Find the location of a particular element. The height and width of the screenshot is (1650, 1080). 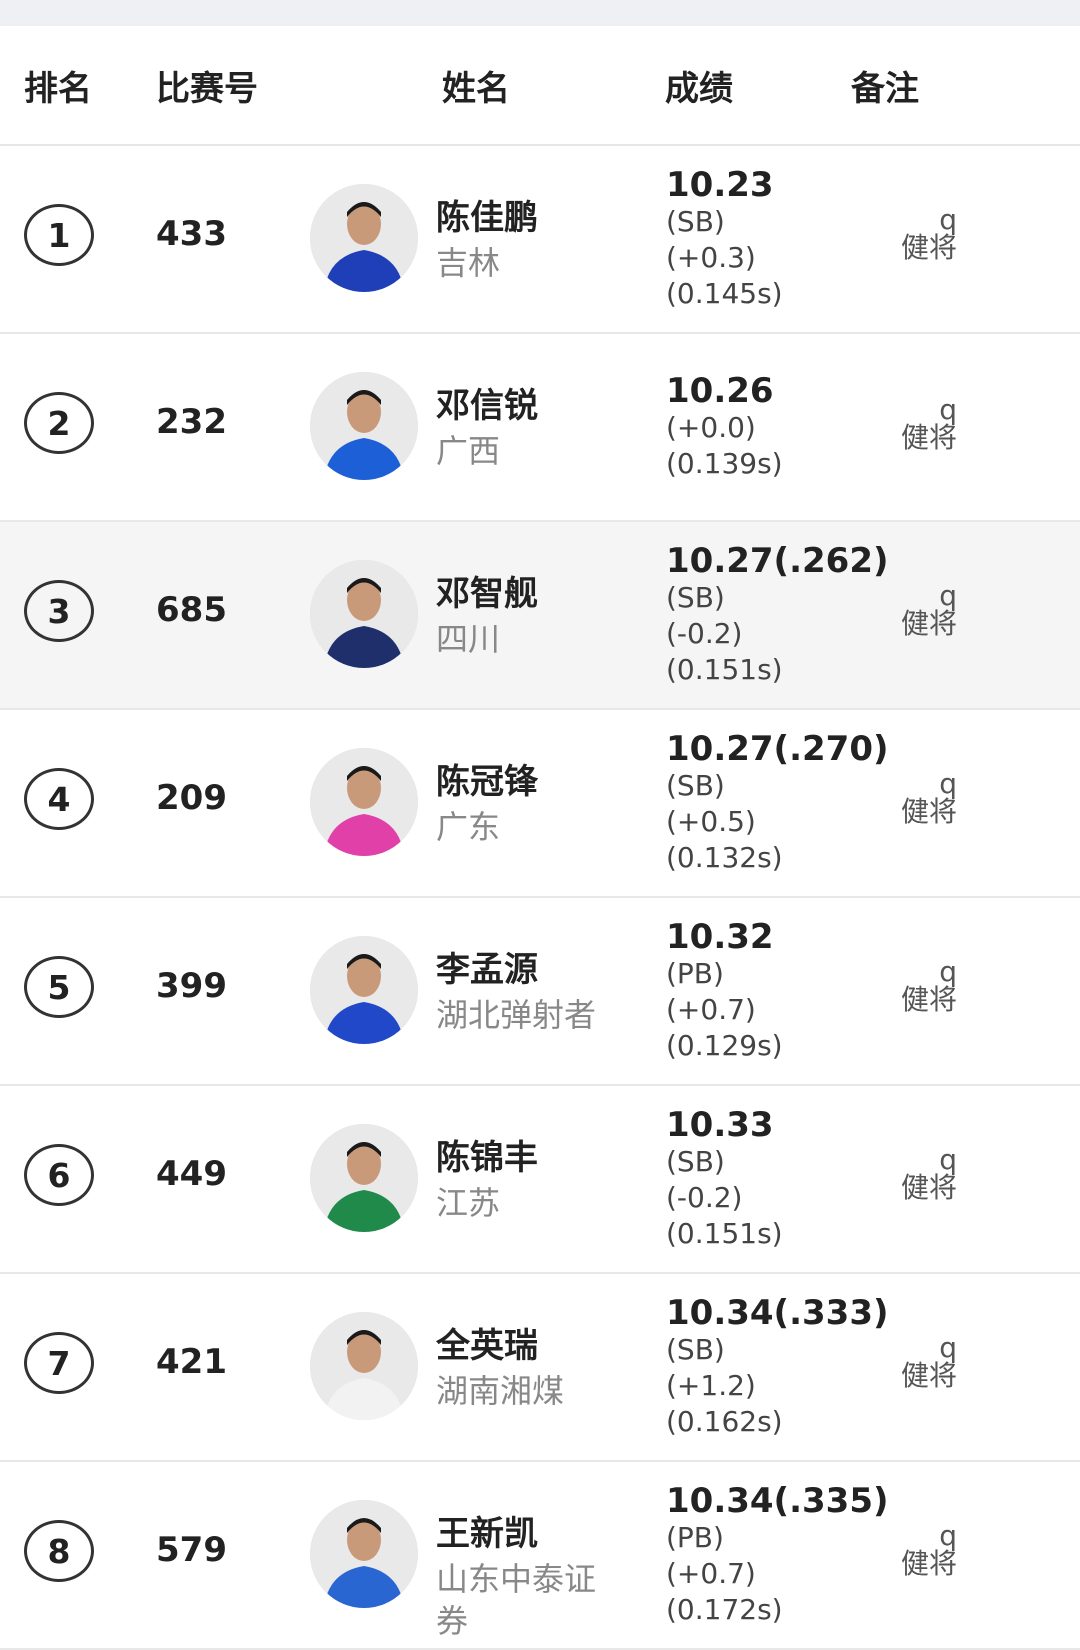

bib-number: 685 is located at coordinates (191, 610).